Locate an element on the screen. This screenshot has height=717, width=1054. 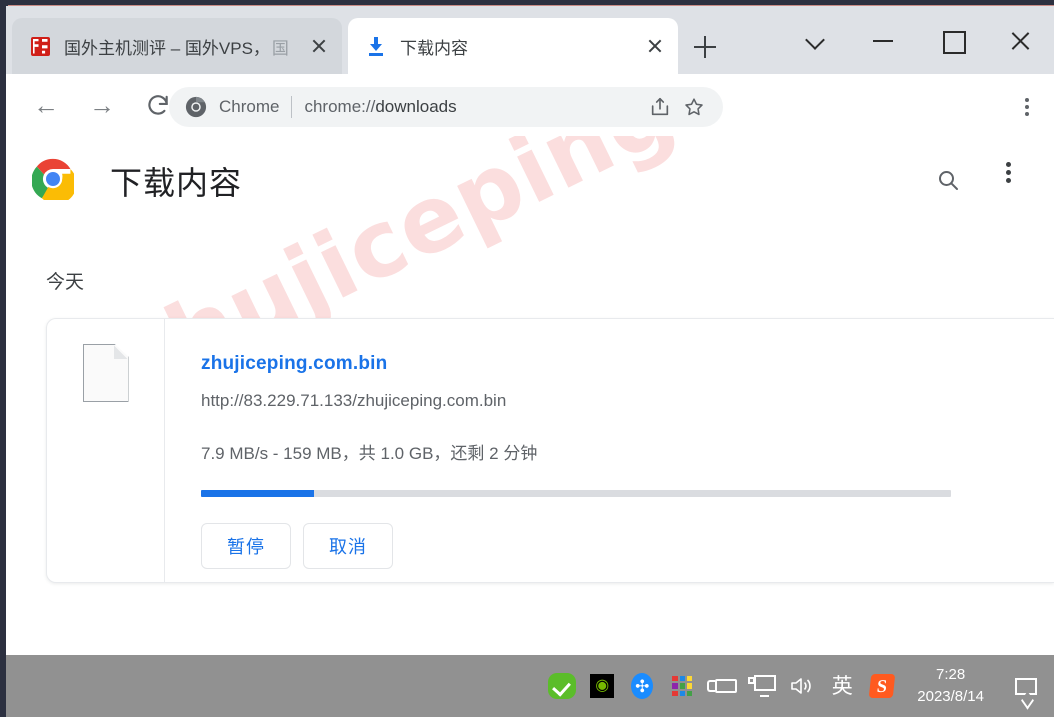
sogou-icon: S is located at coordinates (882, 686).